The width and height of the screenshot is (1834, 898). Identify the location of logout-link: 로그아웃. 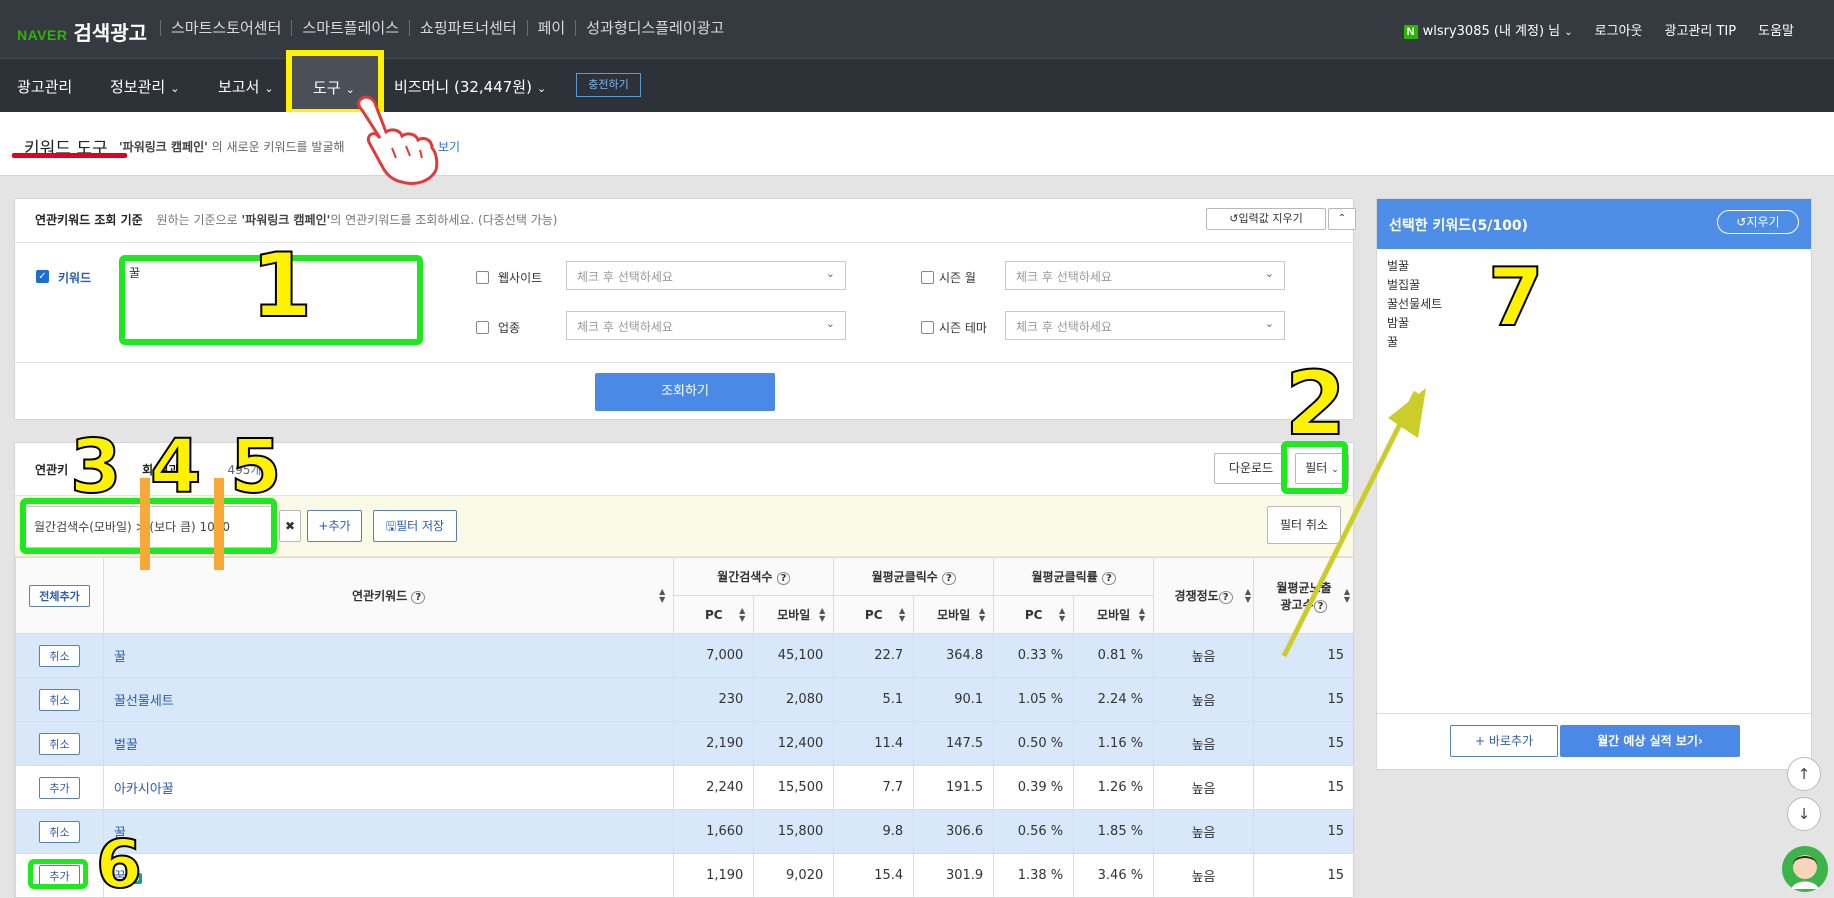
(1619, 29).